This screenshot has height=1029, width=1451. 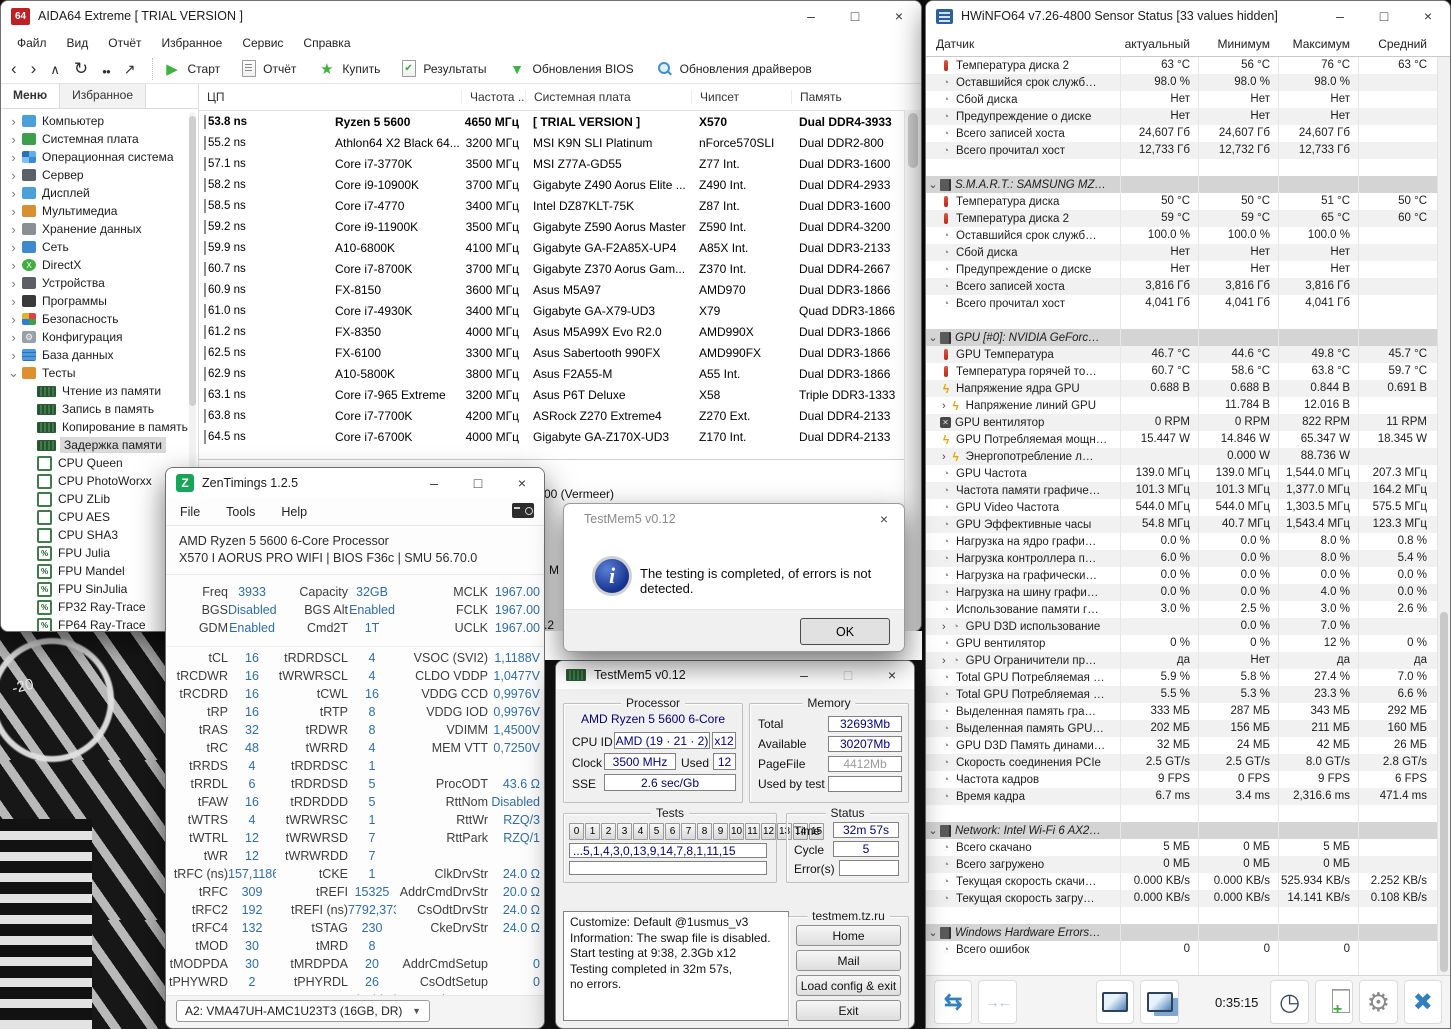 I want to click on close-icon: ×, so click(x=884, y=519).